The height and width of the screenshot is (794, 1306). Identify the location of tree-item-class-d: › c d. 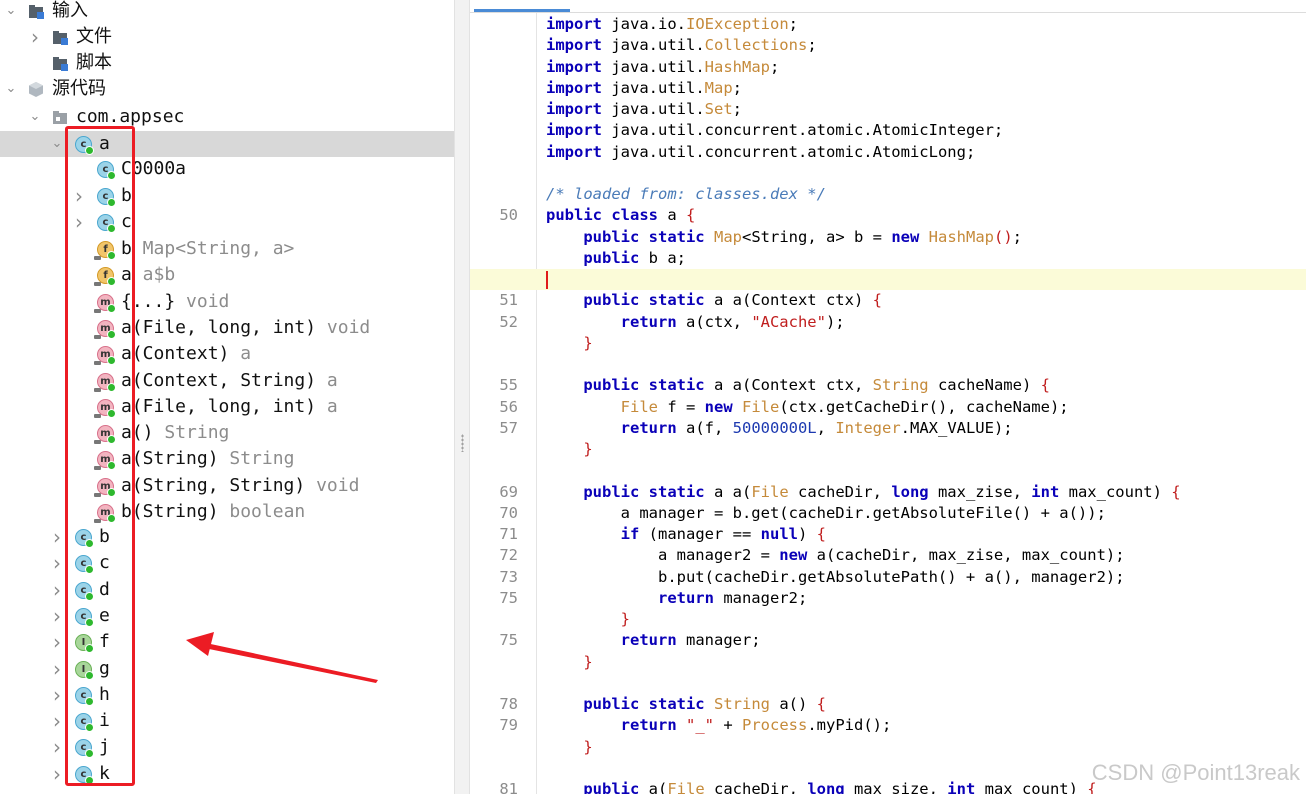
(227, 590).